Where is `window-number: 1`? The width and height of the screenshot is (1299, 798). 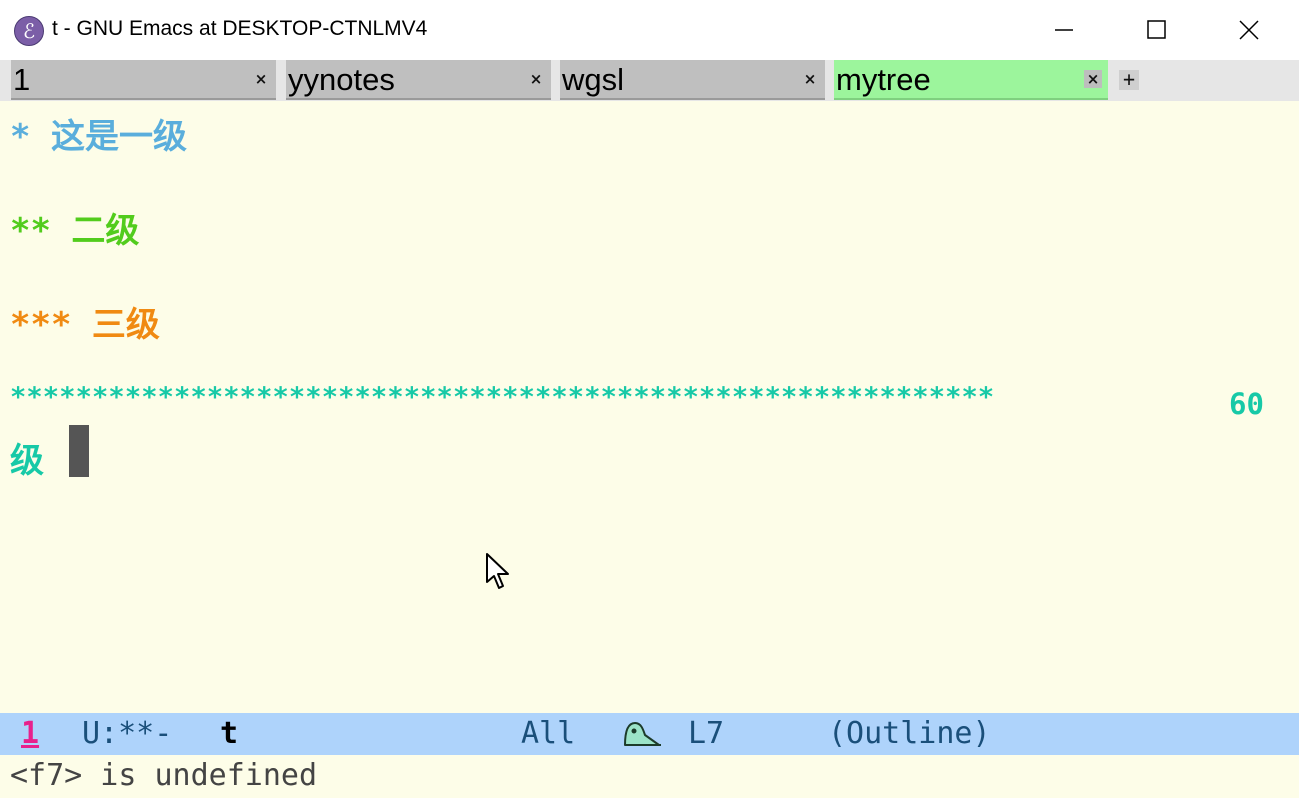
window-number: 1 is located at coordinates (30, 734).